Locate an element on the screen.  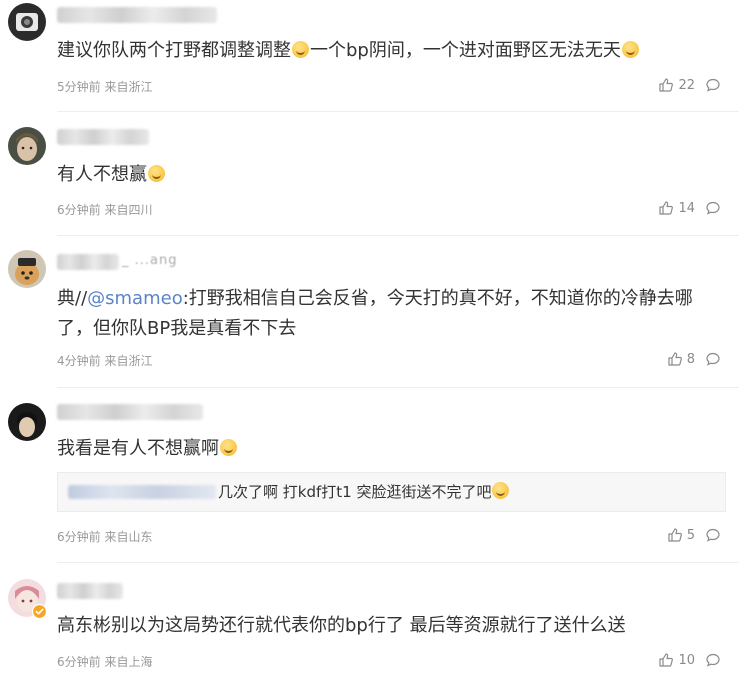
like-count: 8 is located at coordinates (690, 359).